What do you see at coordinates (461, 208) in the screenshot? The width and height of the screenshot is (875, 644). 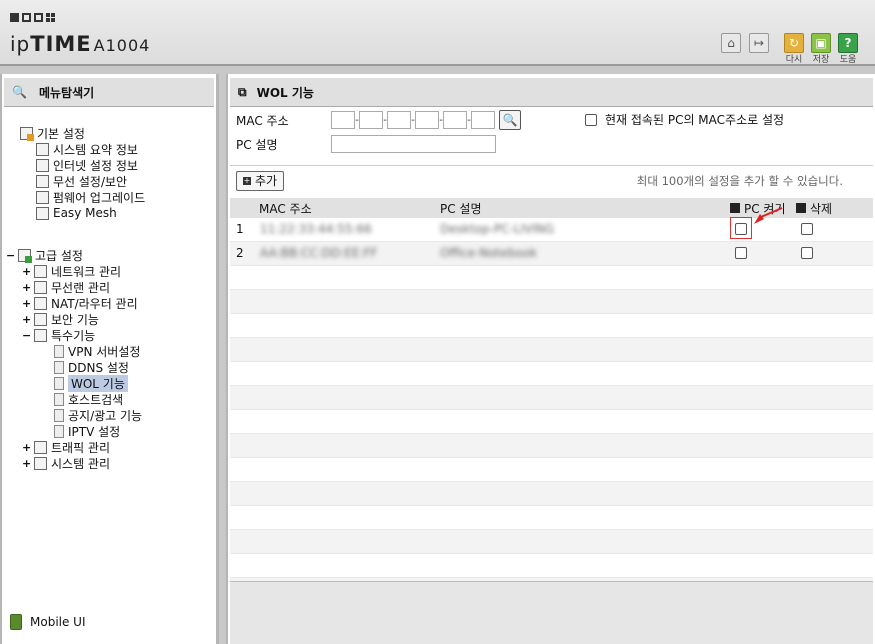 I see `col-desc: PC 설명` at bounding box center [461, 208].